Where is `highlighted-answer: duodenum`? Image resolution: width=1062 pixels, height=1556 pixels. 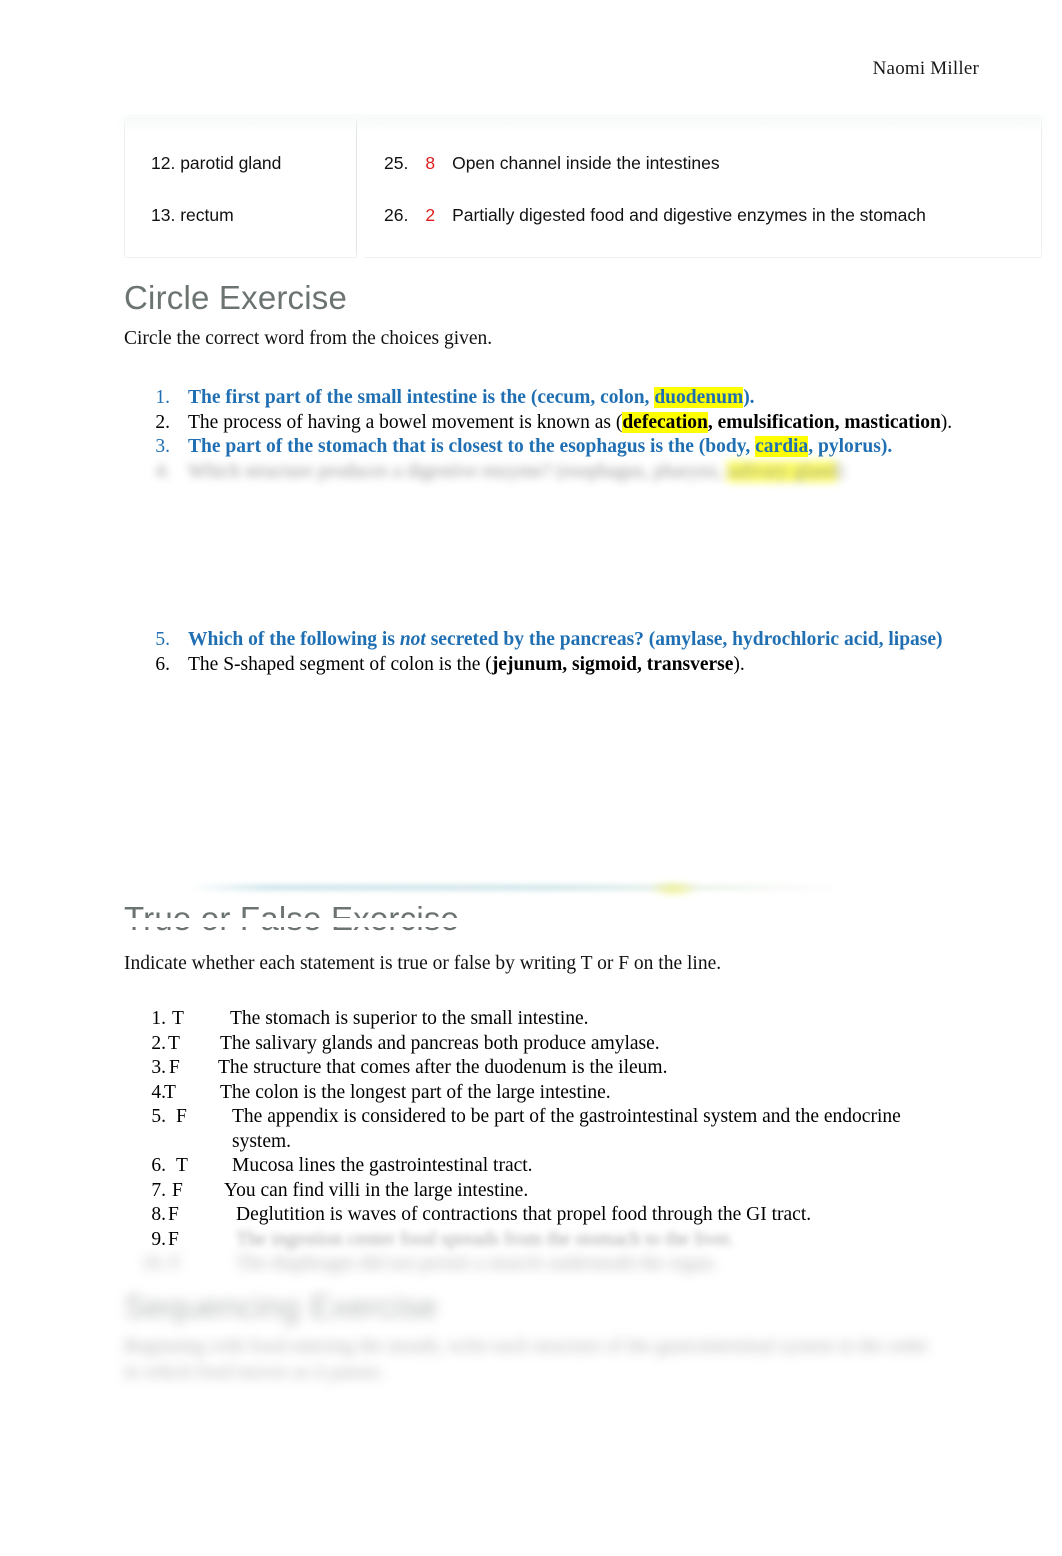
highlighted-answer: duodenum is located at coordinates (699, 397).